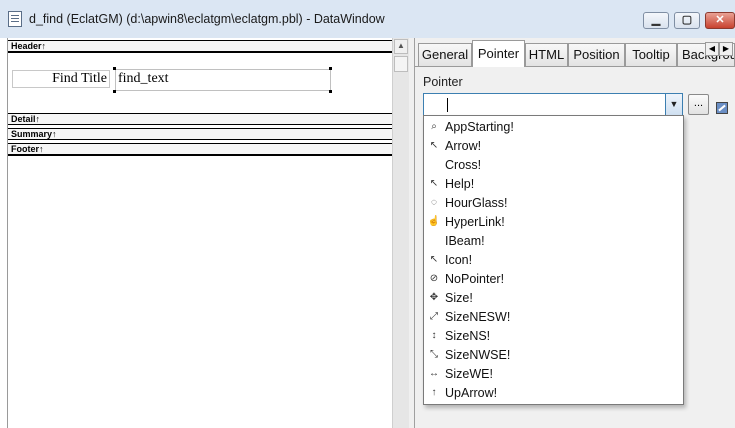 The image size is (735, 428). Describe the element at coordinates (434, 165) in the screenshot. I see `cross-cursor-icon` at that location.